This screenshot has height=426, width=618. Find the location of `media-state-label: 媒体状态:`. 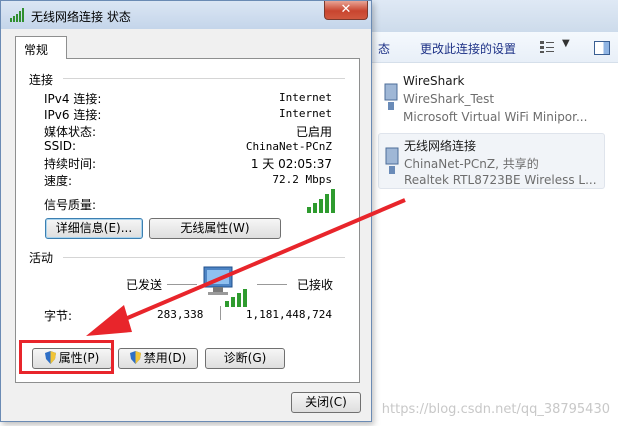

media-state-label: 媒体状态: is located at coordinates (70, 132).